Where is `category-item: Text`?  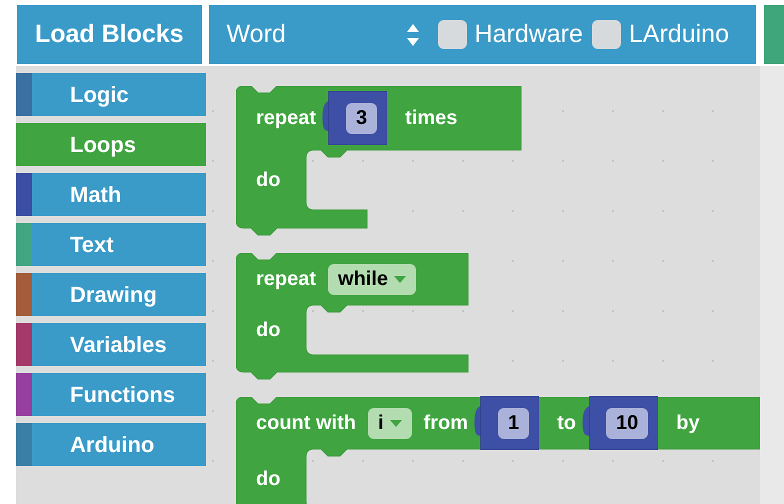 category-item: Text is located at coordinates (111, 244).